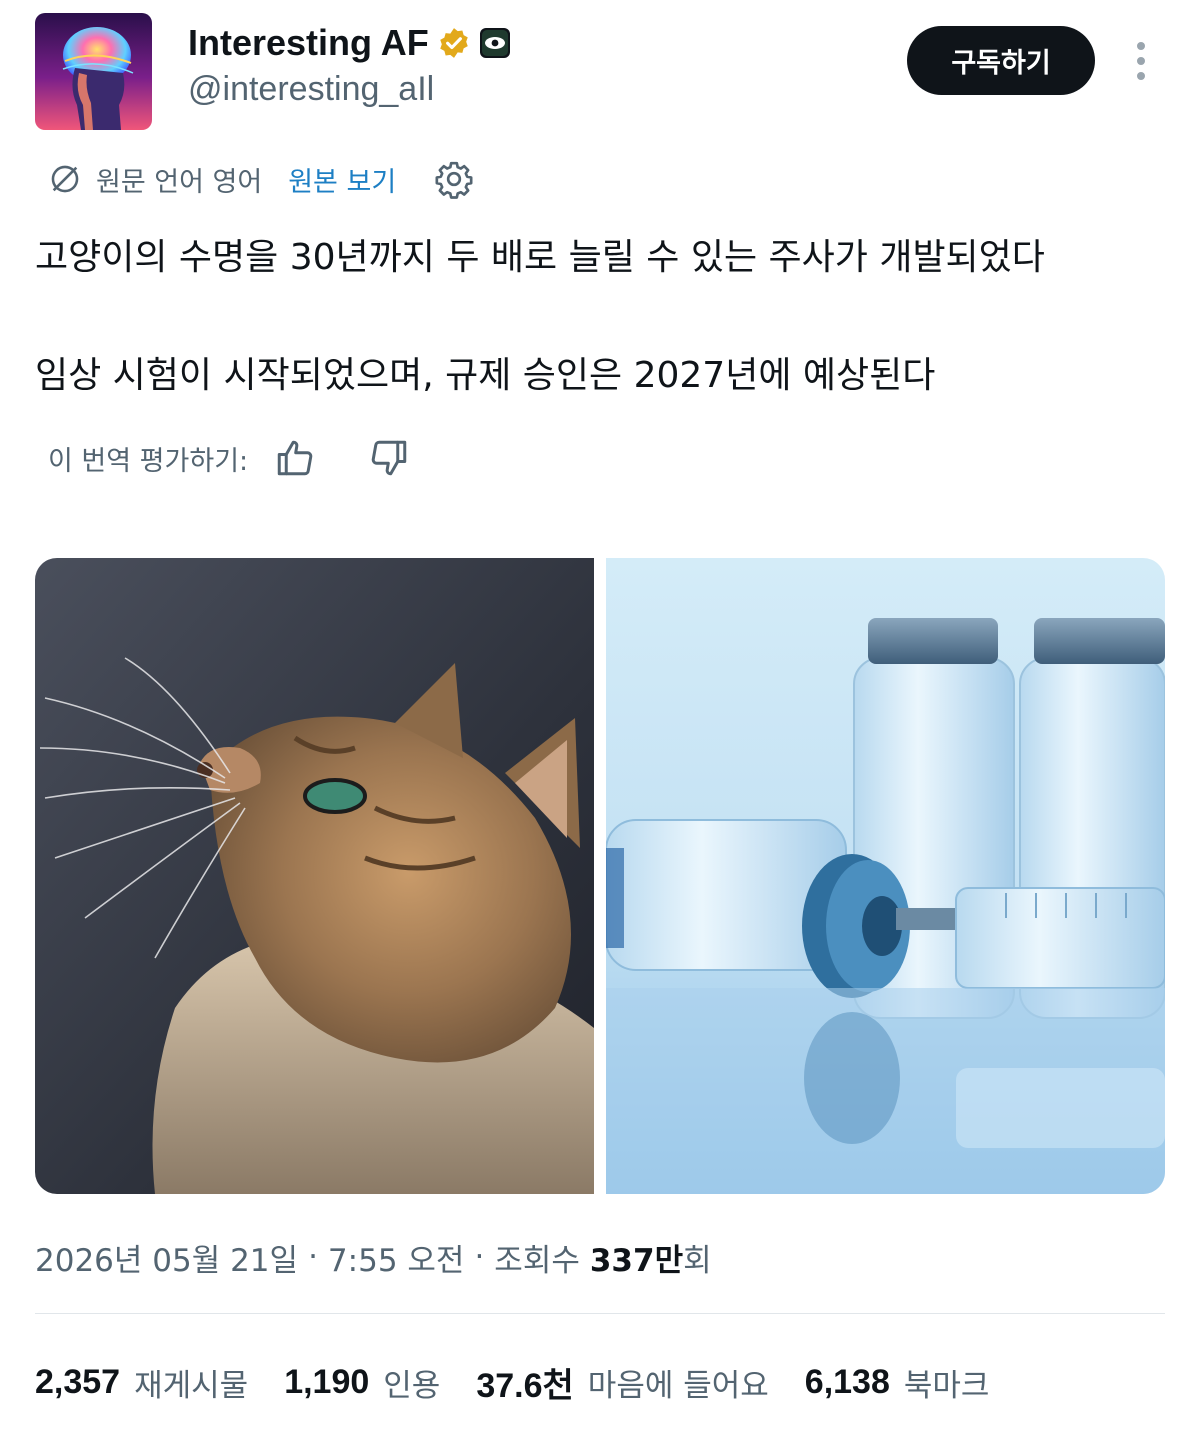 This screenshot has width=1200, height=1453. What do you see at coordinates (326, 1382) in the screenshot?
I see `quotes-count: 1,190` at bounding box center [326, 1382].